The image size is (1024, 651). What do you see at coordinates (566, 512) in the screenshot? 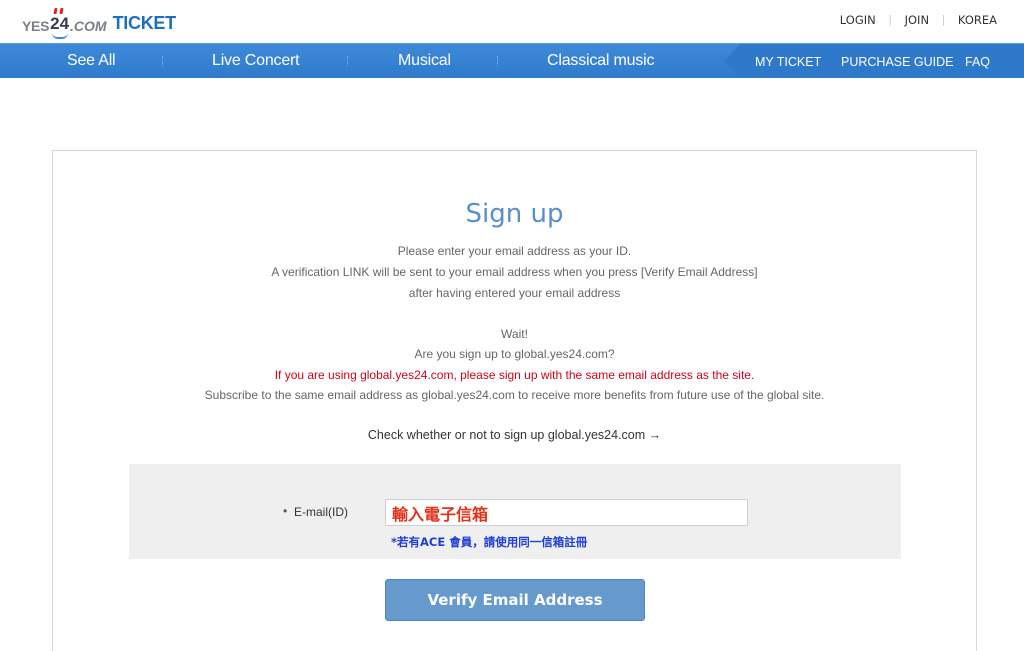
I see `email-input` at bounding box center [566, 512].